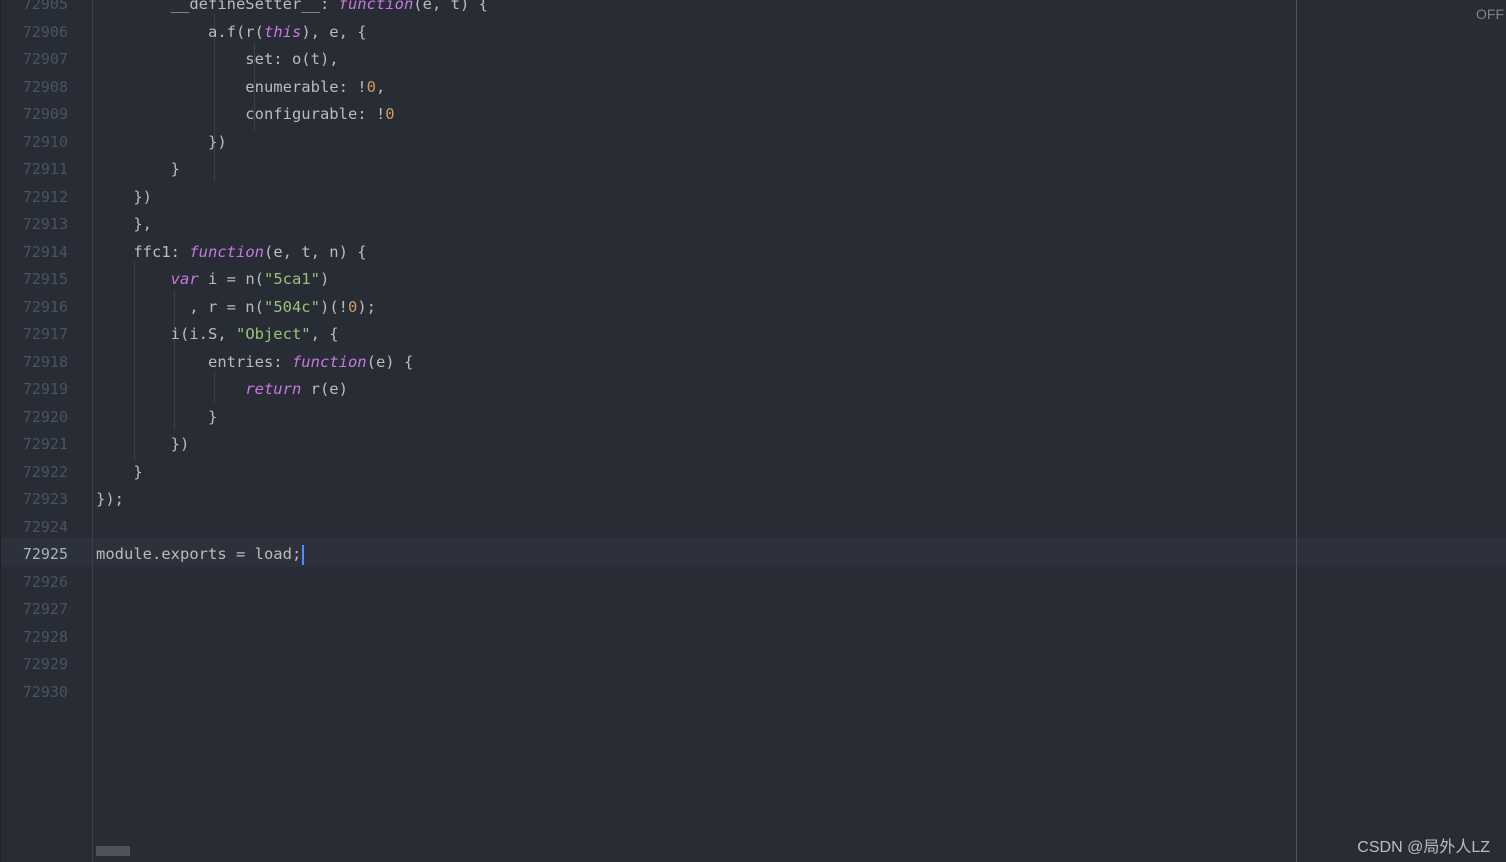  I want to click on code-text: configurable: !0, so click(245, 115).